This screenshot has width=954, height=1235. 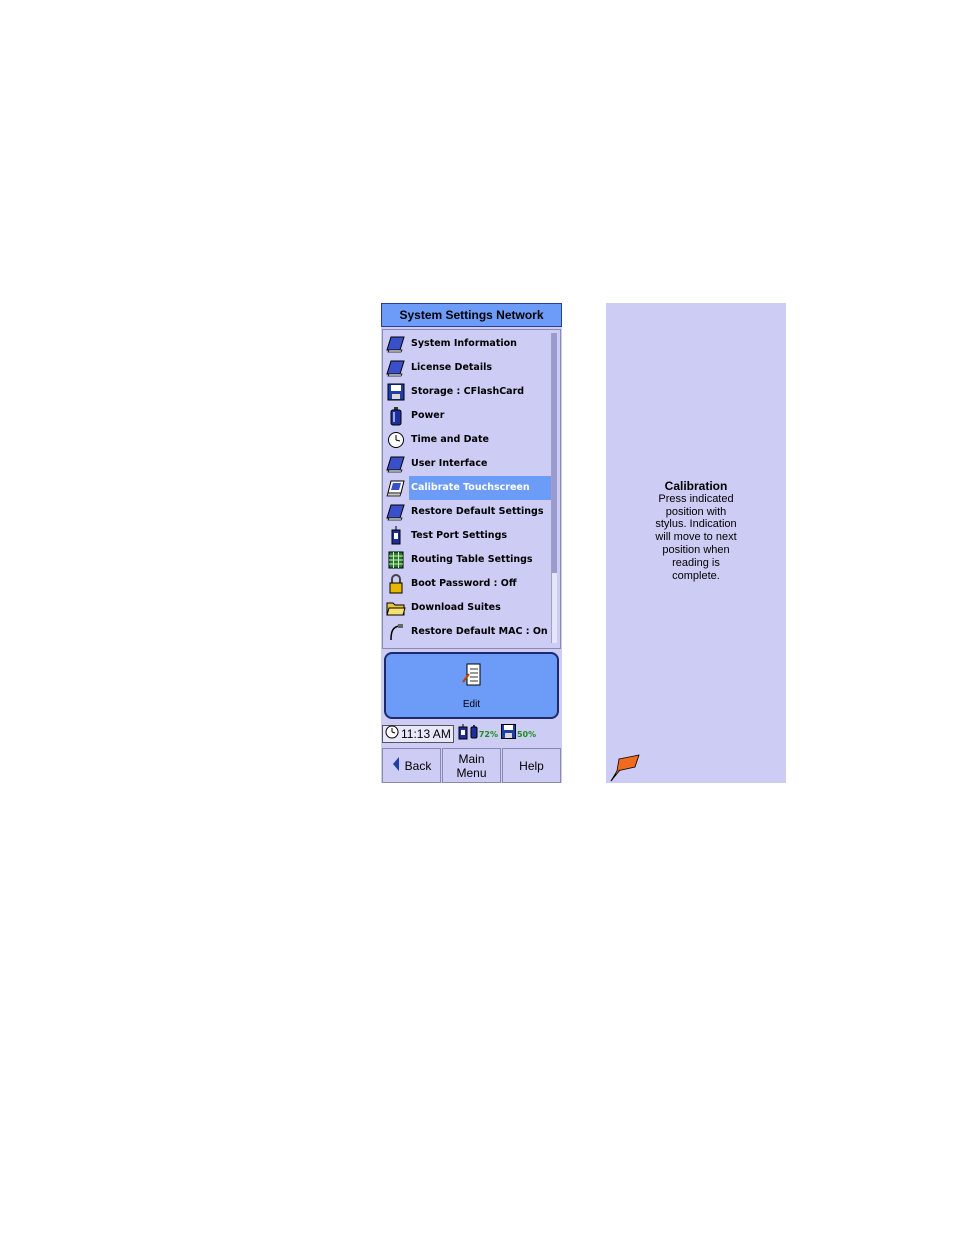 What do you see at coordinates (396, 632) in the screenshot?
I see `cable-icon` at bounding box center [396, 632].